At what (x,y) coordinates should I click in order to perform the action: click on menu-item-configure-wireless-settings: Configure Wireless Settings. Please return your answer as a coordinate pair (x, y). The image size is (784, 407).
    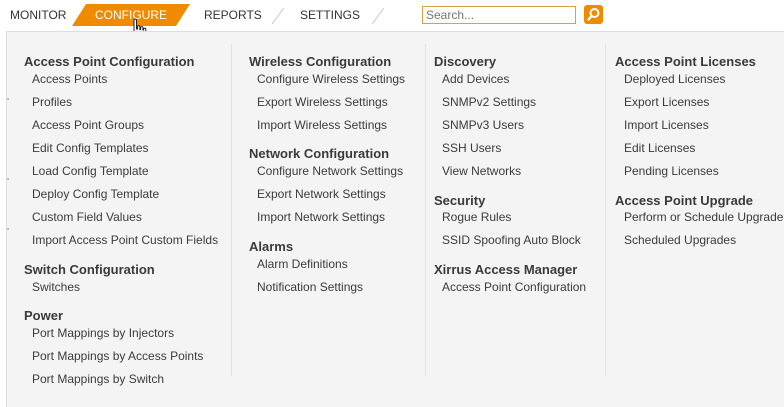
    Looking at the image, I should click on (331, 79).